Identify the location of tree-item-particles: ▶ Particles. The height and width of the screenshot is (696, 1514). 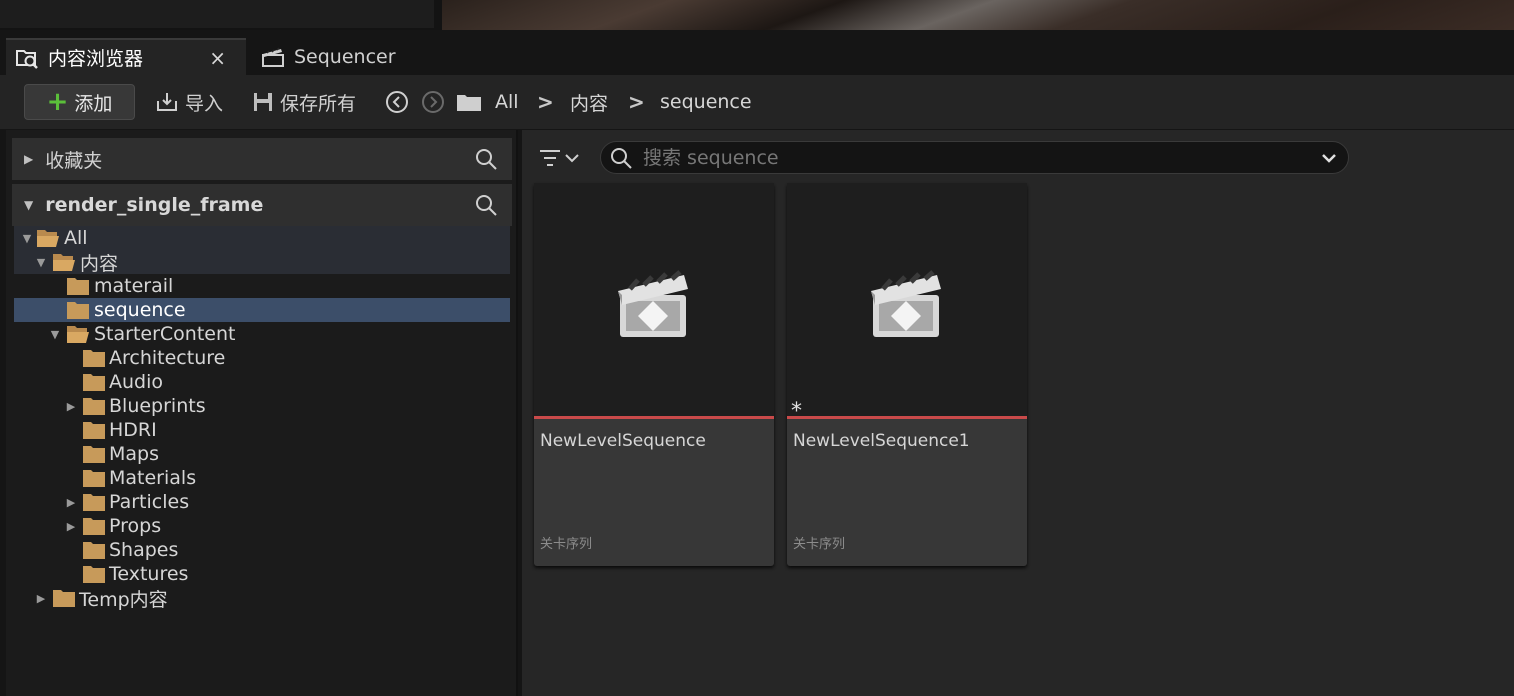
(262, 502).